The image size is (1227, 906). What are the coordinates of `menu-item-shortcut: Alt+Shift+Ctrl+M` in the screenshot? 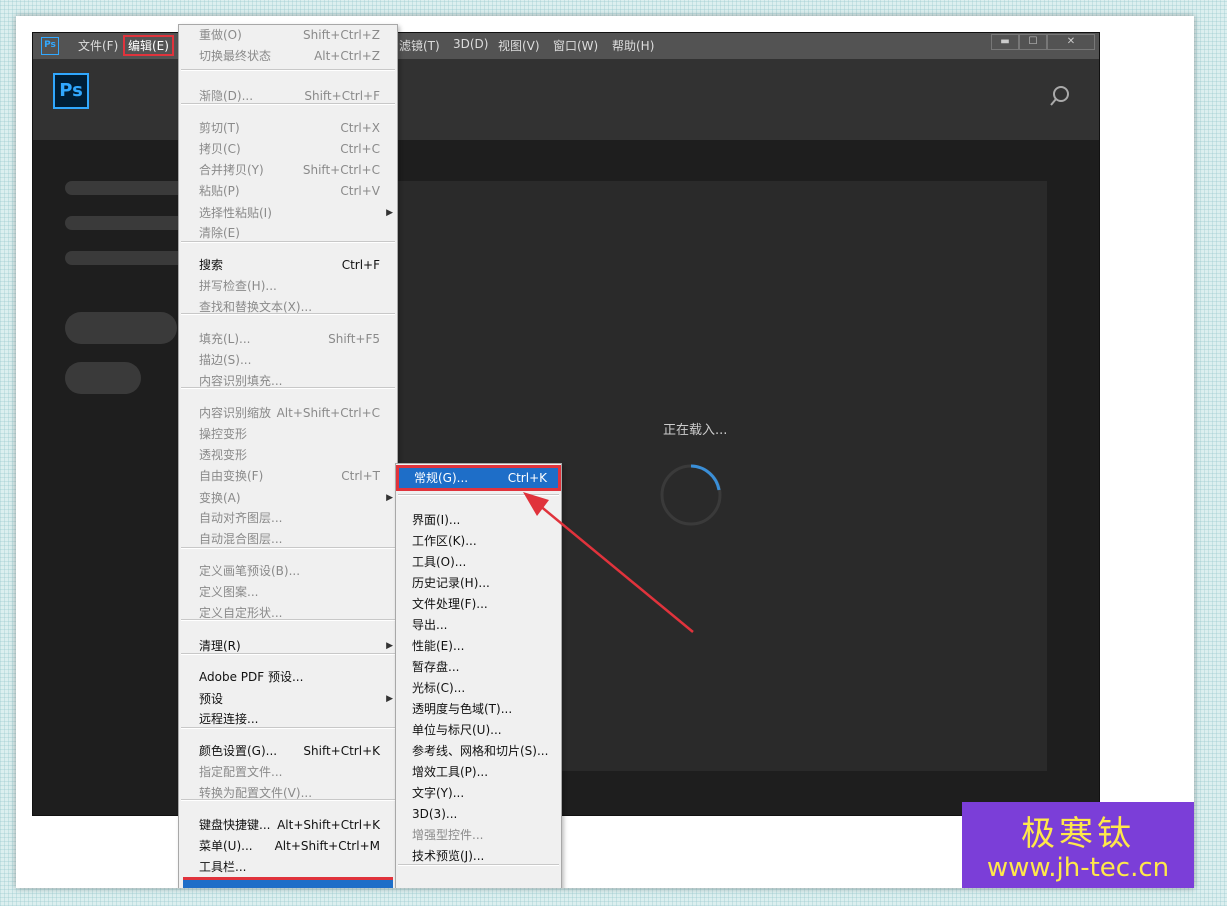 It's located at (327, 846).